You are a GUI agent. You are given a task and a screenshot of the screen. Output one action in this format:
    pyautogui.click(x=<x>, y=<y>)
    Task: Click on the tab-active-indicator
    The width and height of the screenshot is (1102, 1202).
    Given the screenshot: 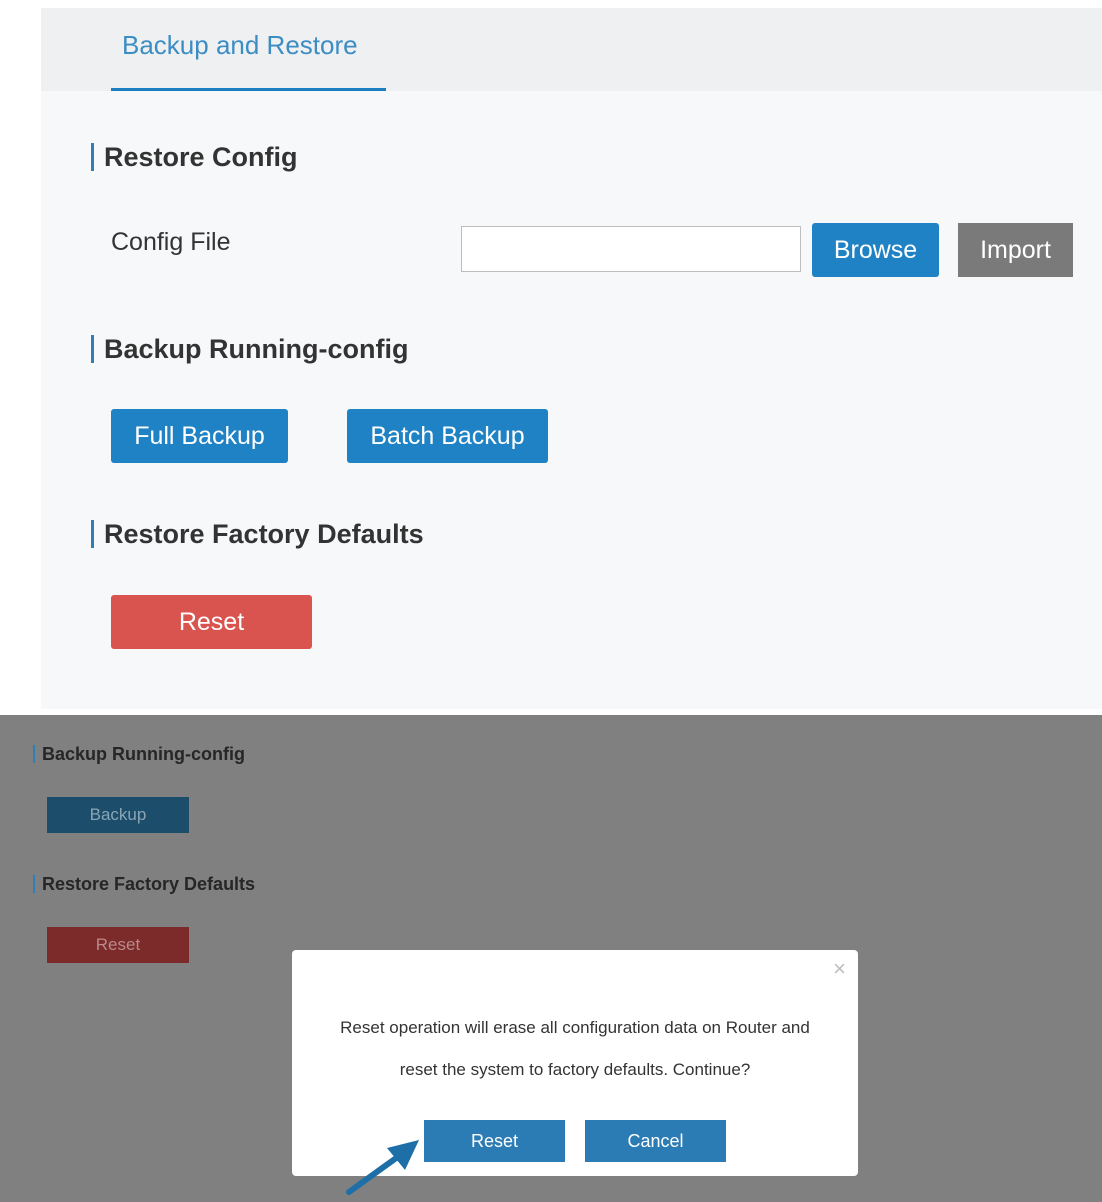 What is the action you would take?
    pyautogui.click(x=248, y=89)
    